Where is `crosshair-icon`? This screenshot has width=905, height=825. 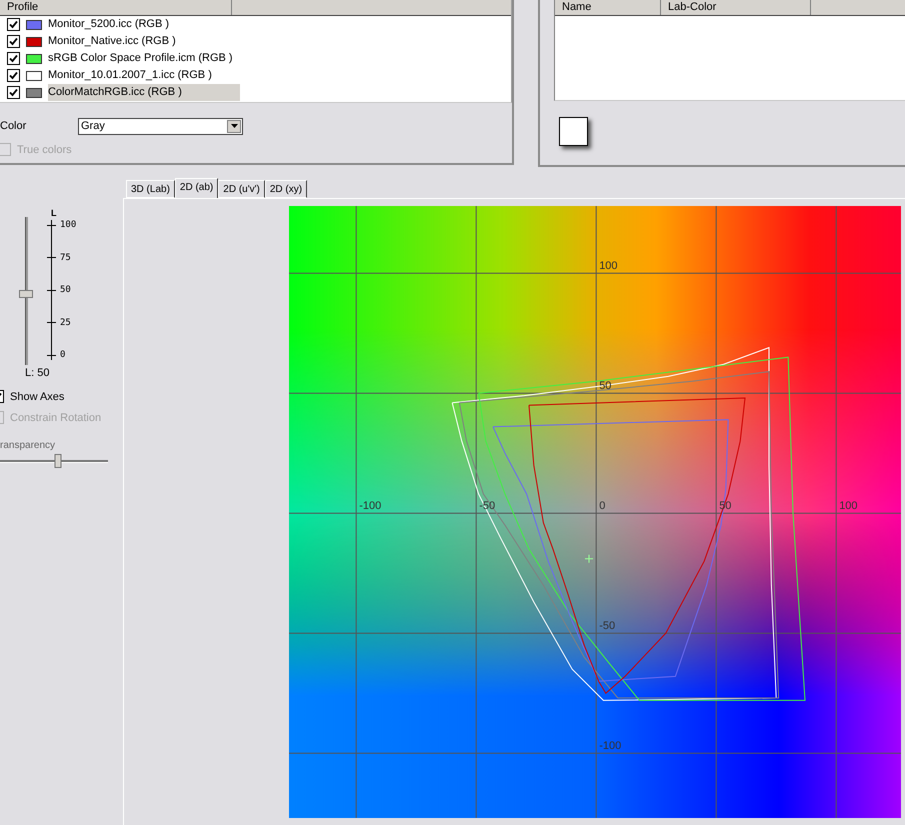
crosshair-icon is located at coordinates (589, 559).